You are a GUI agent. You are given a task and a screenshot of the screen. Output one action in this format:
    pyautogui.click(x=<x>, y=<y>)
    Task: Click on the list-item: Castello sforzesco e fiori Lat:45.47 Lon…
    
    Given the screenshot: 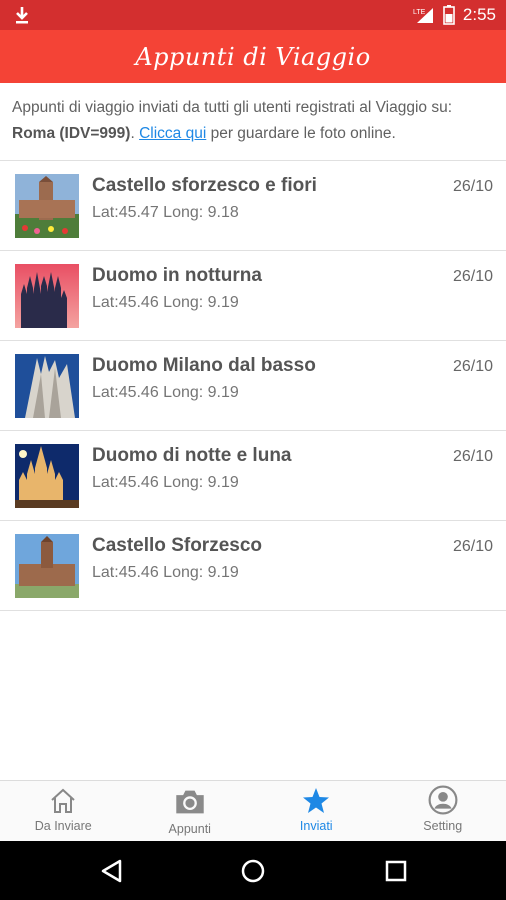 What is the action you would take?
    pyautogui.click(x=253, y=206)
    